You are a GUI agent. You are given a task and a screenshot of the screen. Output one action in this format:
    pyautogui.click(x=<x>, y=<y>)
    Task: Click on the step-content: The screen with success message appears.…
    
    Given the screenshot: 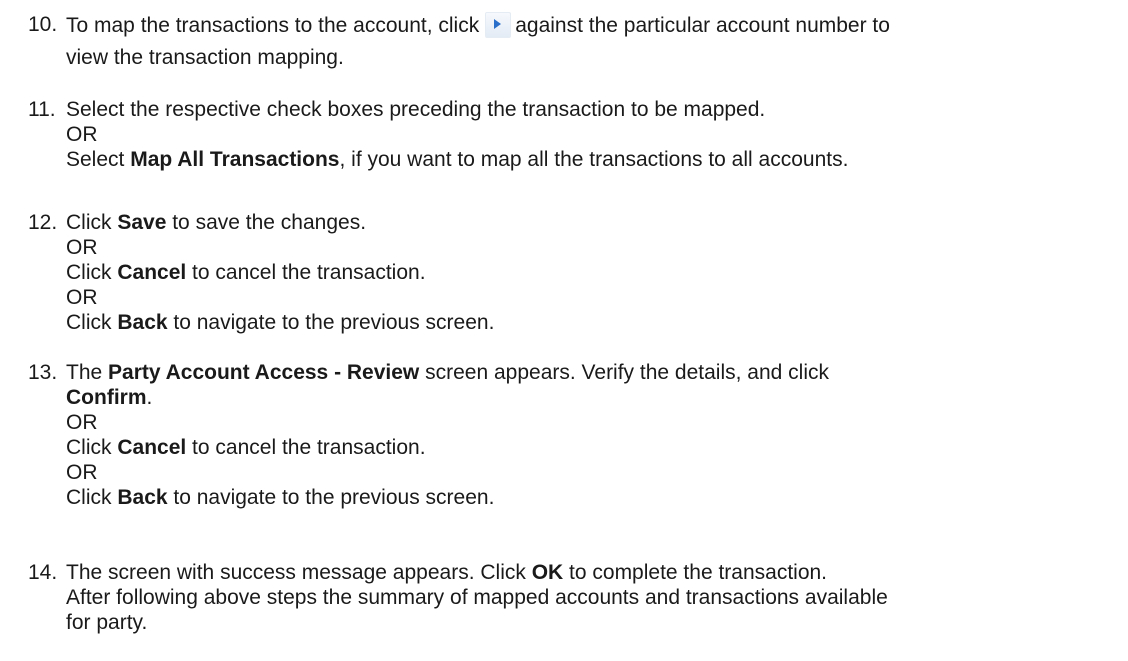 What is the action you would take?
    pyautogui.click(x=591, y=597)
    